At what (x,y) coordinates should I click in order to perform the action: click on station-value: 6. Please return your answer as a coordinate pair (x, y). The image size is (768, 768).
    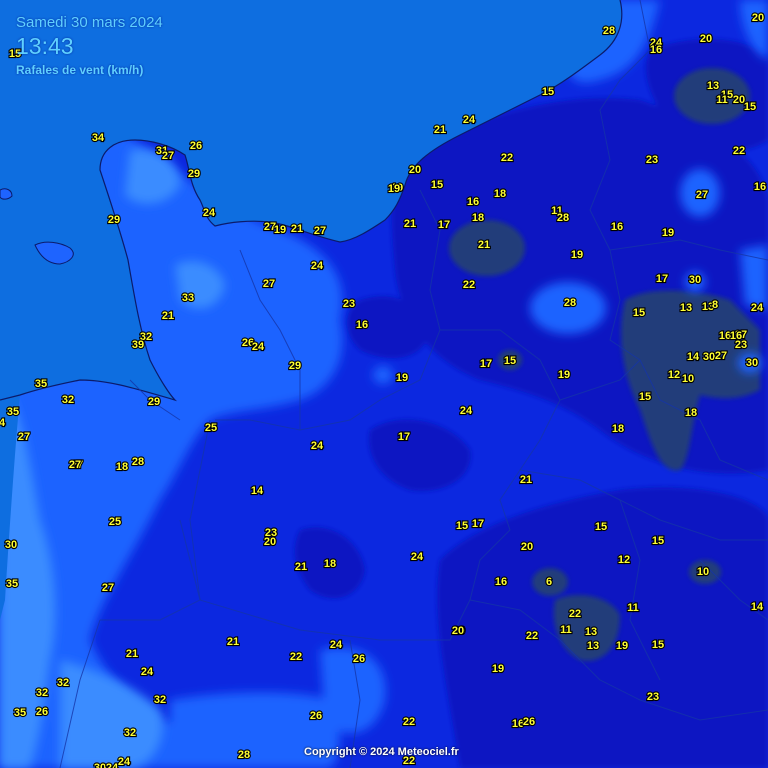
    Looking at the image, I should click on (549, 582).